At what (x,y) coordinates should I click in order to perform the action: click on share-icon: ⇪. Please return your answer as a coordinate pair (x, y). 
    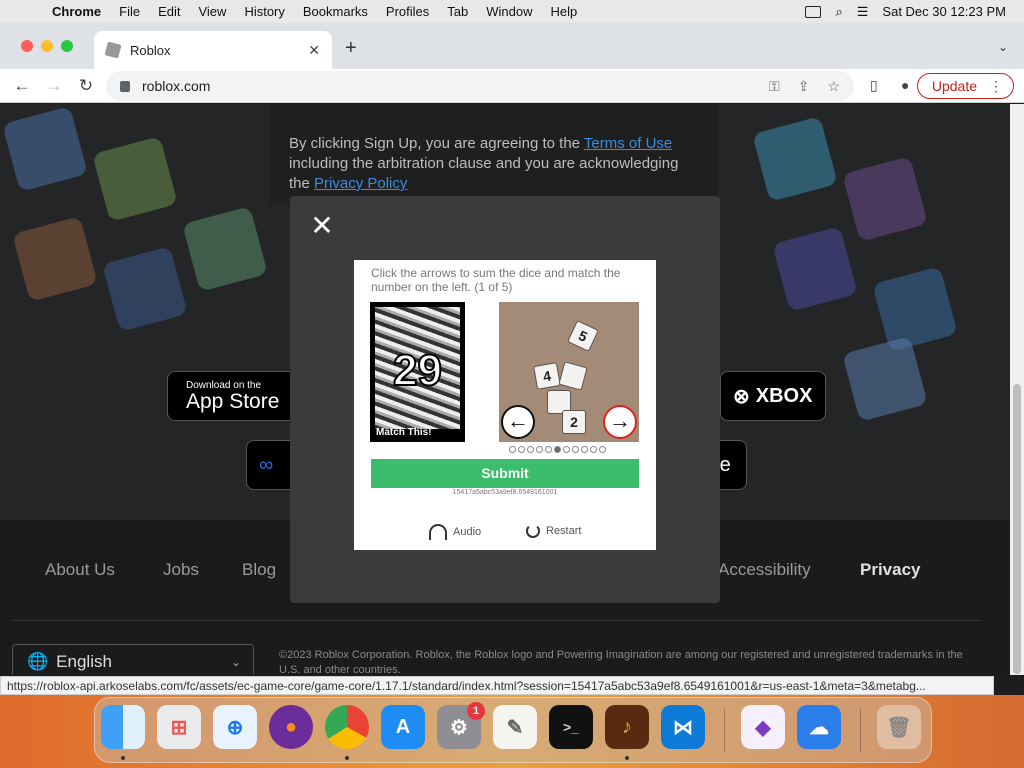
    Looking at the image, I should click on (804, 86).